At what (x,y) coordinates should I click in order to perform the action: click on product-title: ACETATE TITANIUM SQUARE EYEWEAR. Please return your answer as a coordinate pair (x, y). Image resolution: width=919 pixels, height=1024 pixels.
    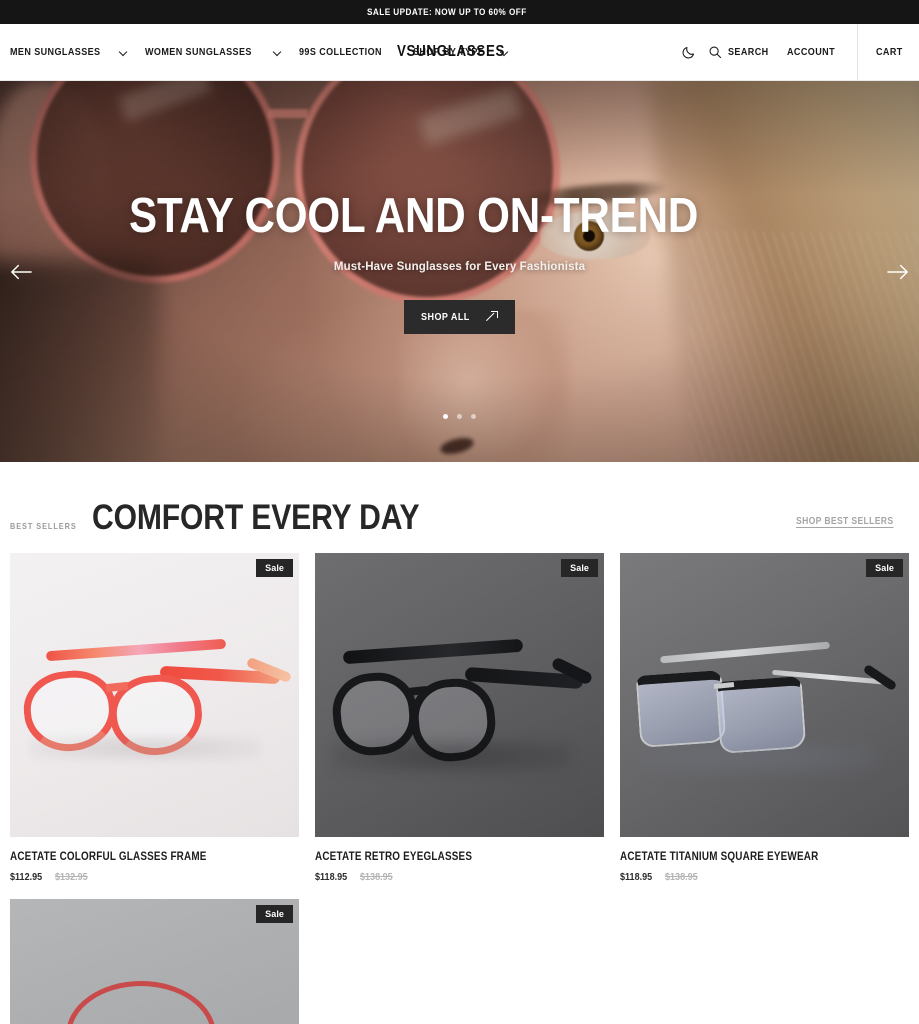
    Looking at the image, I should click on (719, 857).